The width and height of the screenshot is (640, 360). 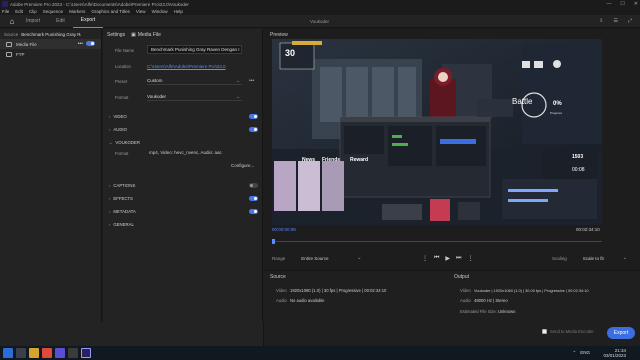 I want to click on section-label: EFFECTS, so click(x=123, y=198).